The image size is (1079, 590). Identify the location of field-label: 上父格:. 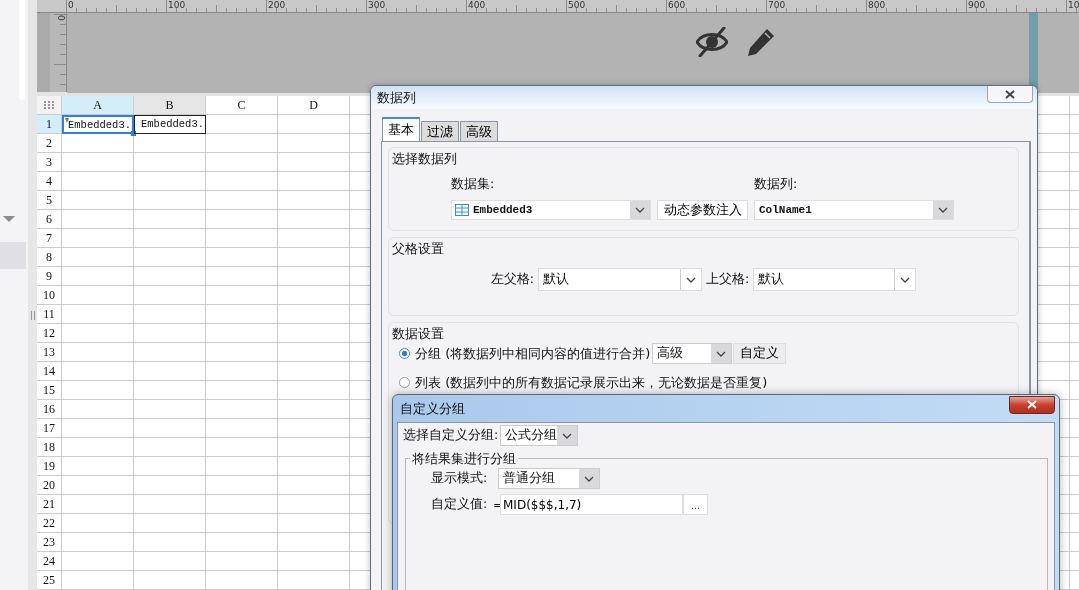
(728, 279).